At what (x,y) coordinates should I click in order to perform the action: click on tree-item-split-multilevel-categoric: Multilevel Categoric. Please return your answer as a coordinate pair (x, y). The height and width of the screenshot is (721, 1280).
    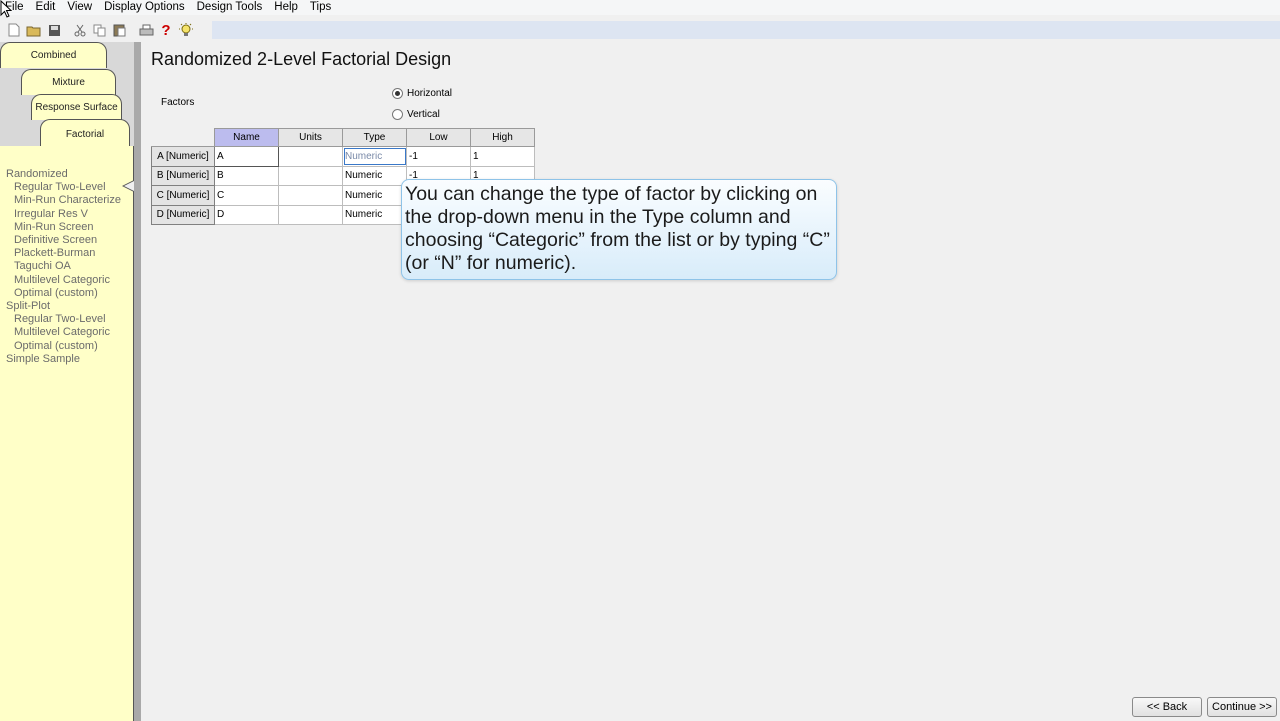
    Looking at the image, I should click on (63, 332).